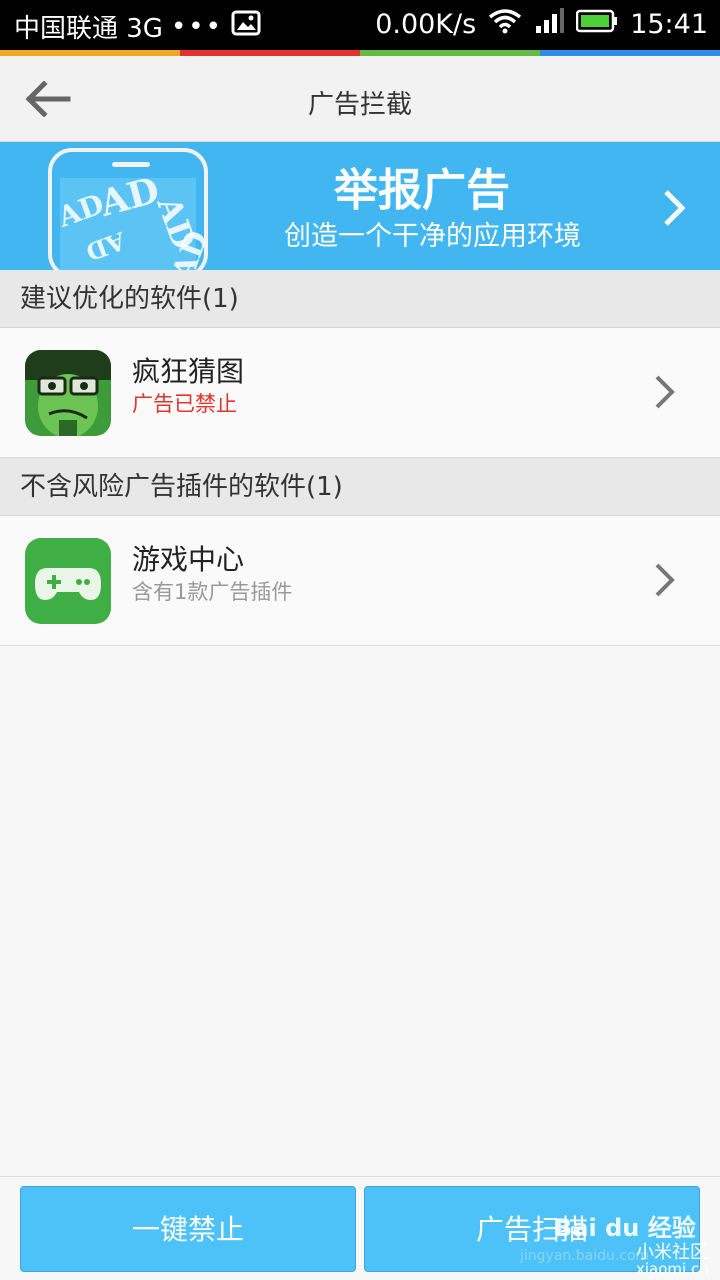  What do you see at coordinates (426, 24) in the screenshot?
I see `net-speed: 0.00K/s` at bounding box center [426, 24].